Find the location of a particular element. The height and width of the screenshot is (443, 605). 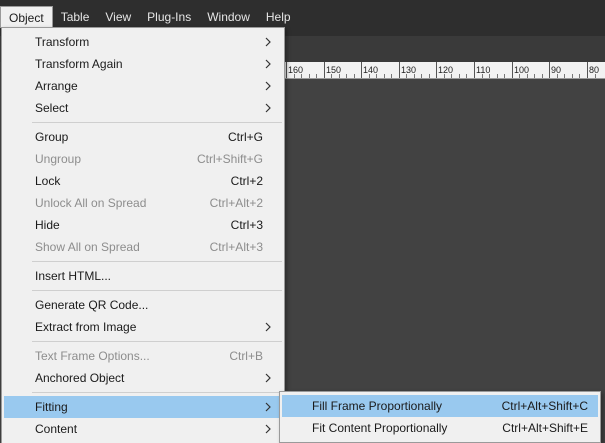

menu-item-anchored-object: Anchored Object is located at coordinates (143, 378).